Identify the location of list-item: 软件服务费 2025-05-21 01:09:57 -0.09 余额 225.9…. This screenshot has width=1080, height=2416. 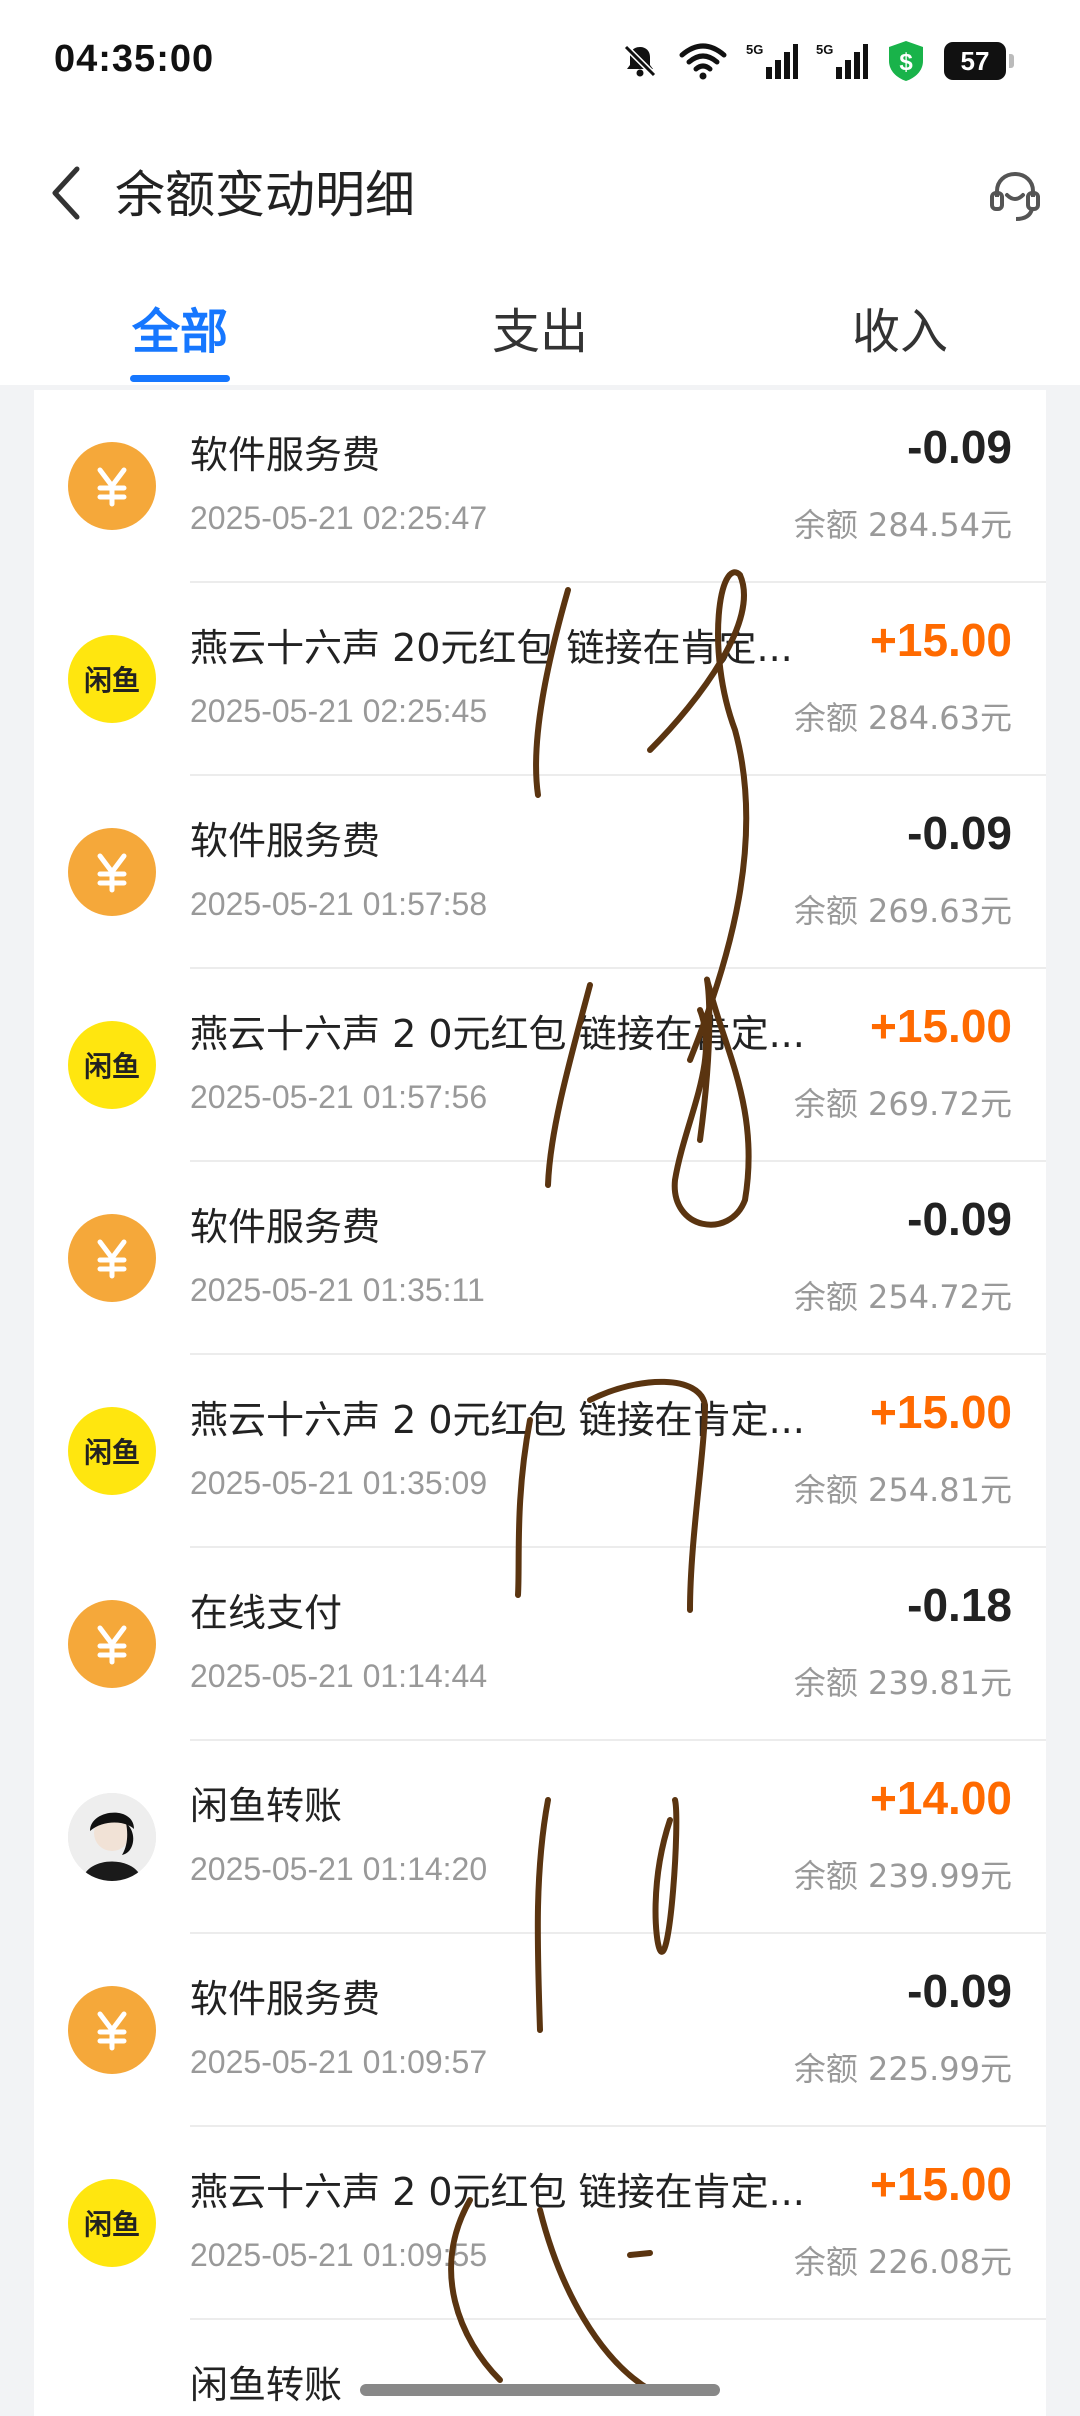
(540, 2030).